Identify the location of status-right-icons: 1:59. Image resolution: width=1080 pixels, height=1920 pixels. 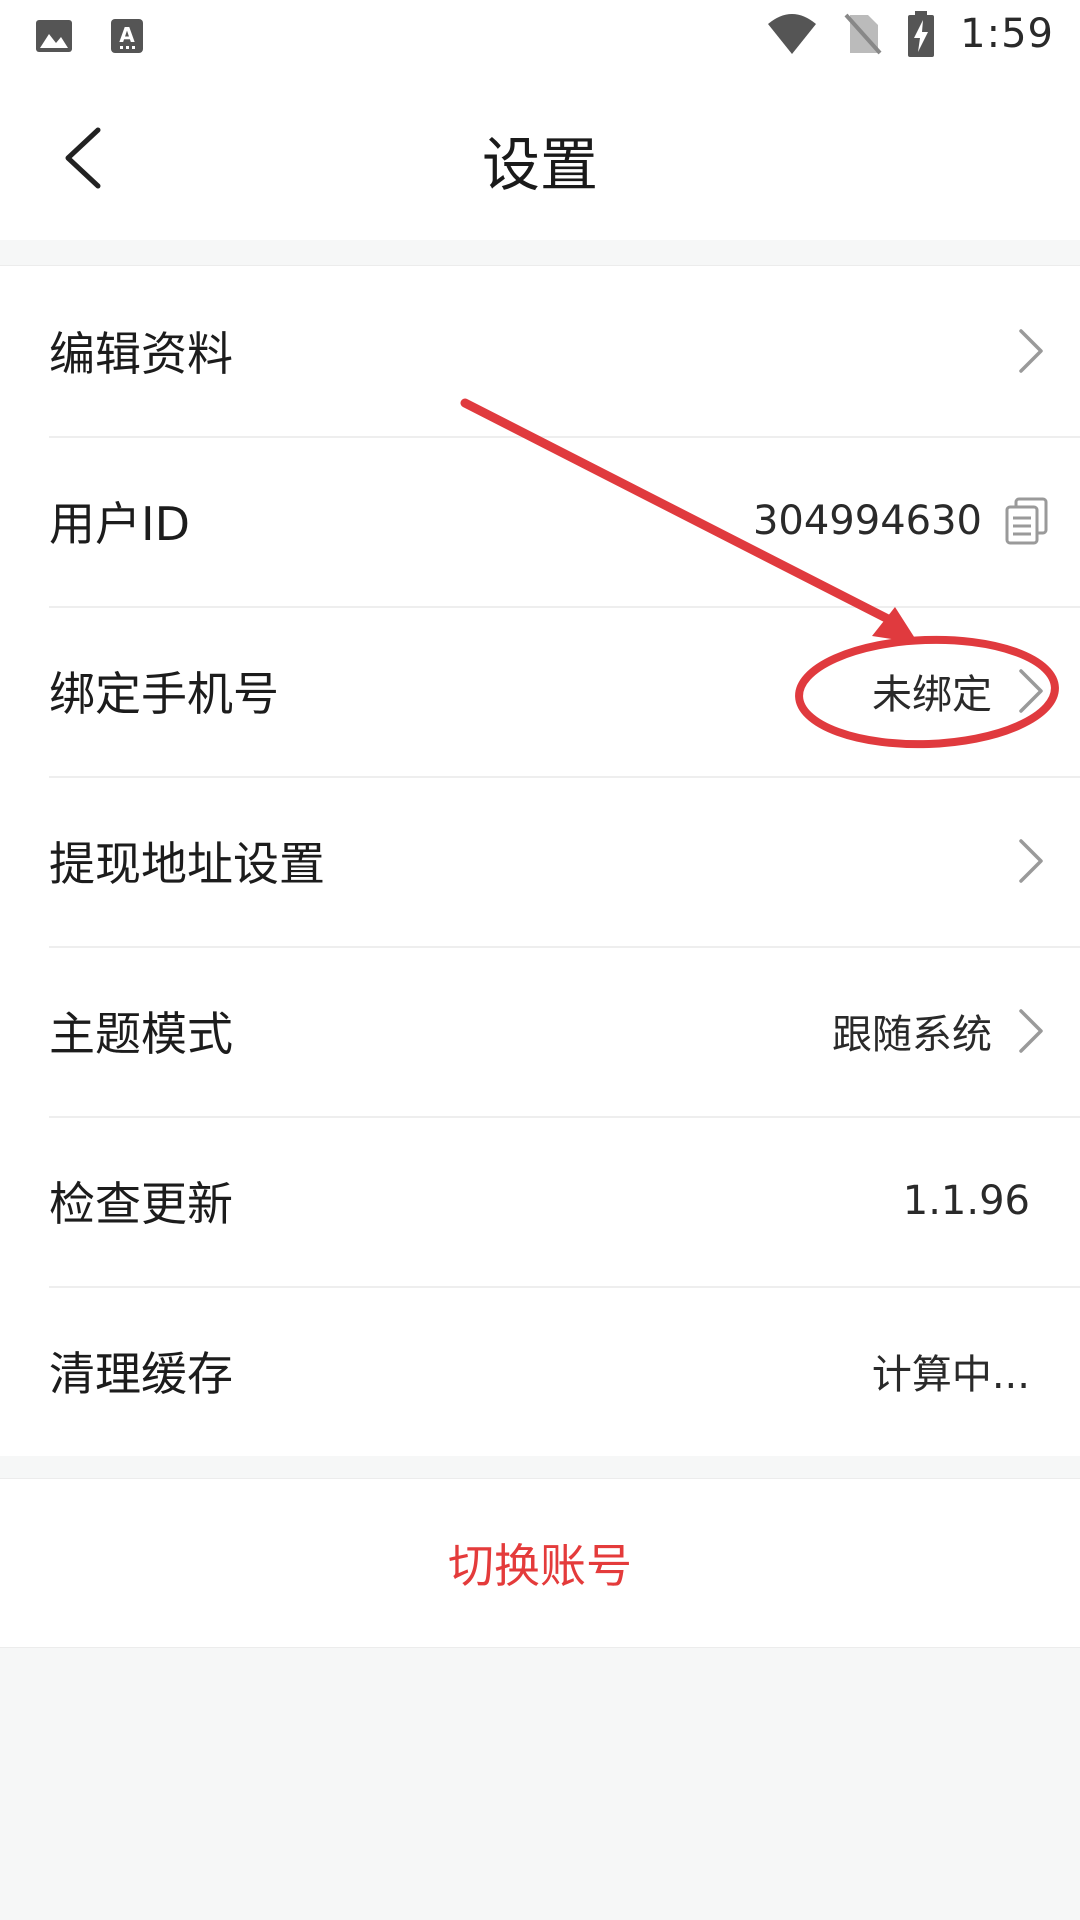
(910, 34).